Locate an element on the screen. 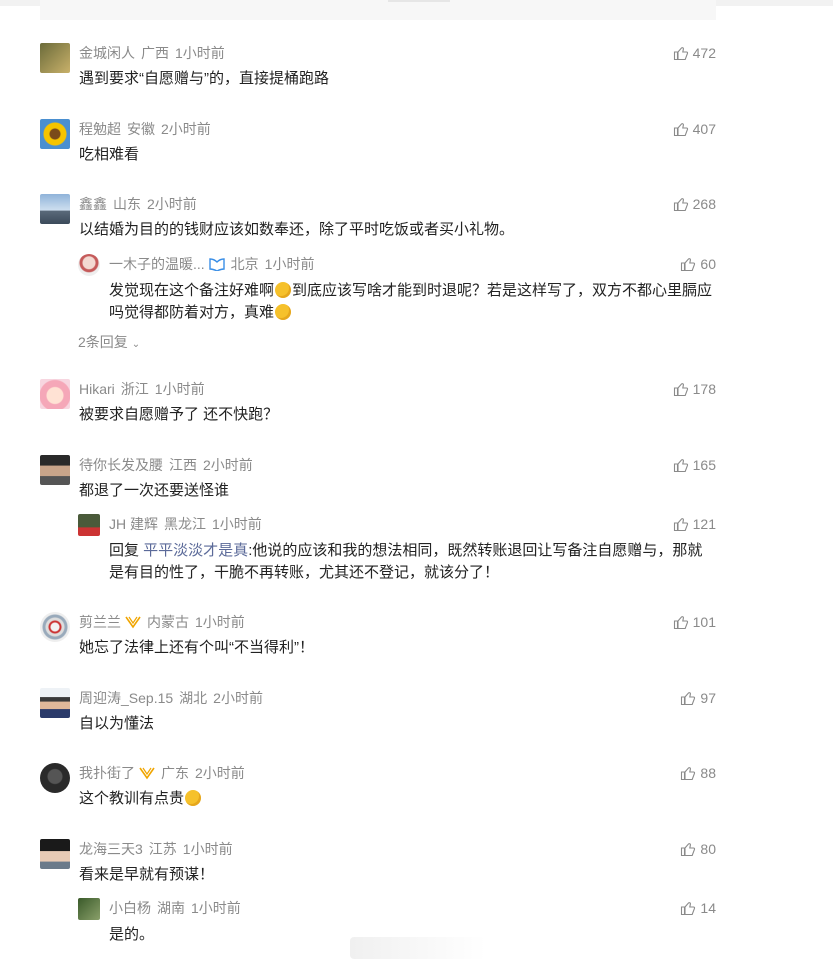 The image size is (833, 967). like-button: 268 is located at coordinates (694, 204).